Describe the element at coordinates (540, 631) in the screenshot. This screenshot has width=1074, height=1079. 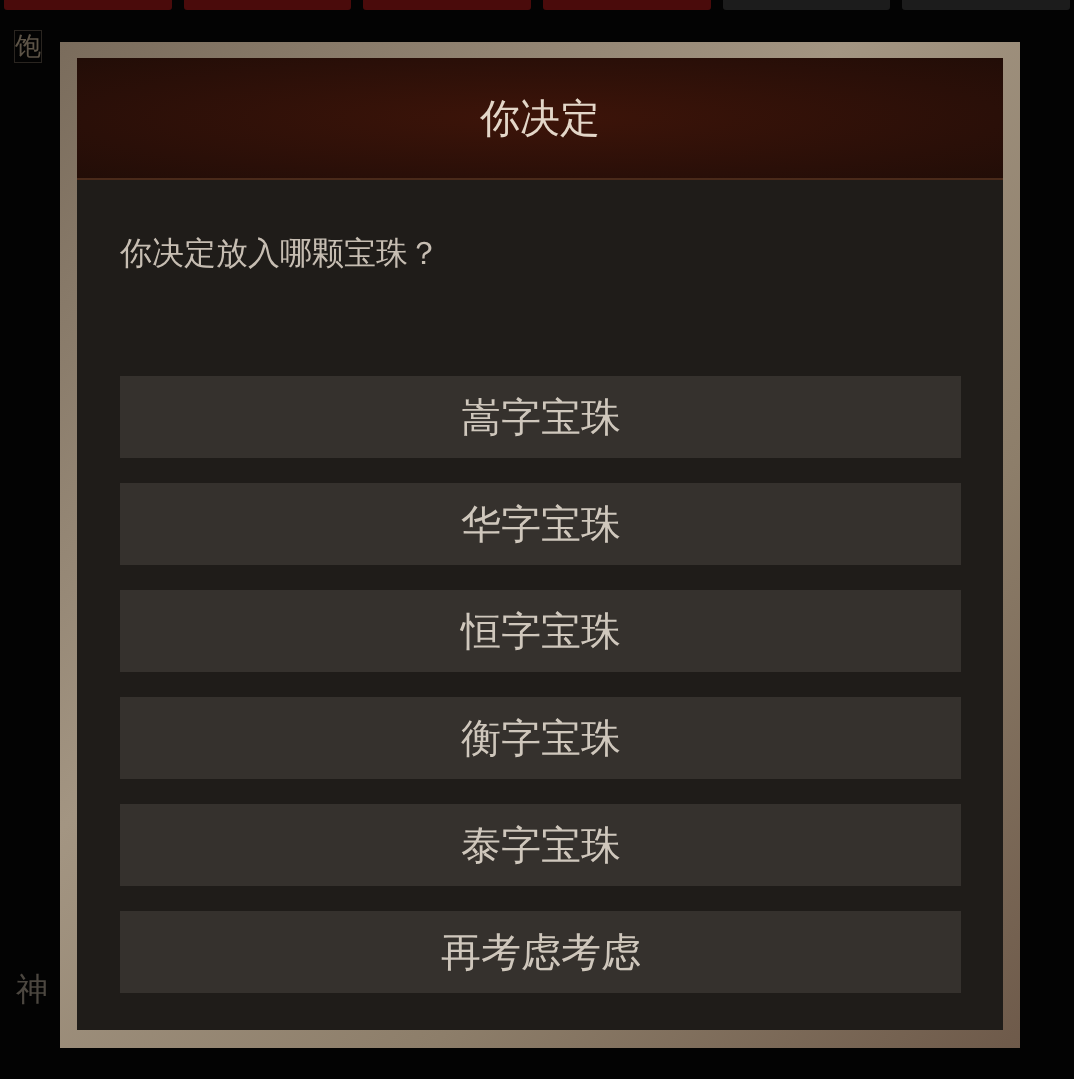
I see `option-button: 恒字宝珠` at that location.